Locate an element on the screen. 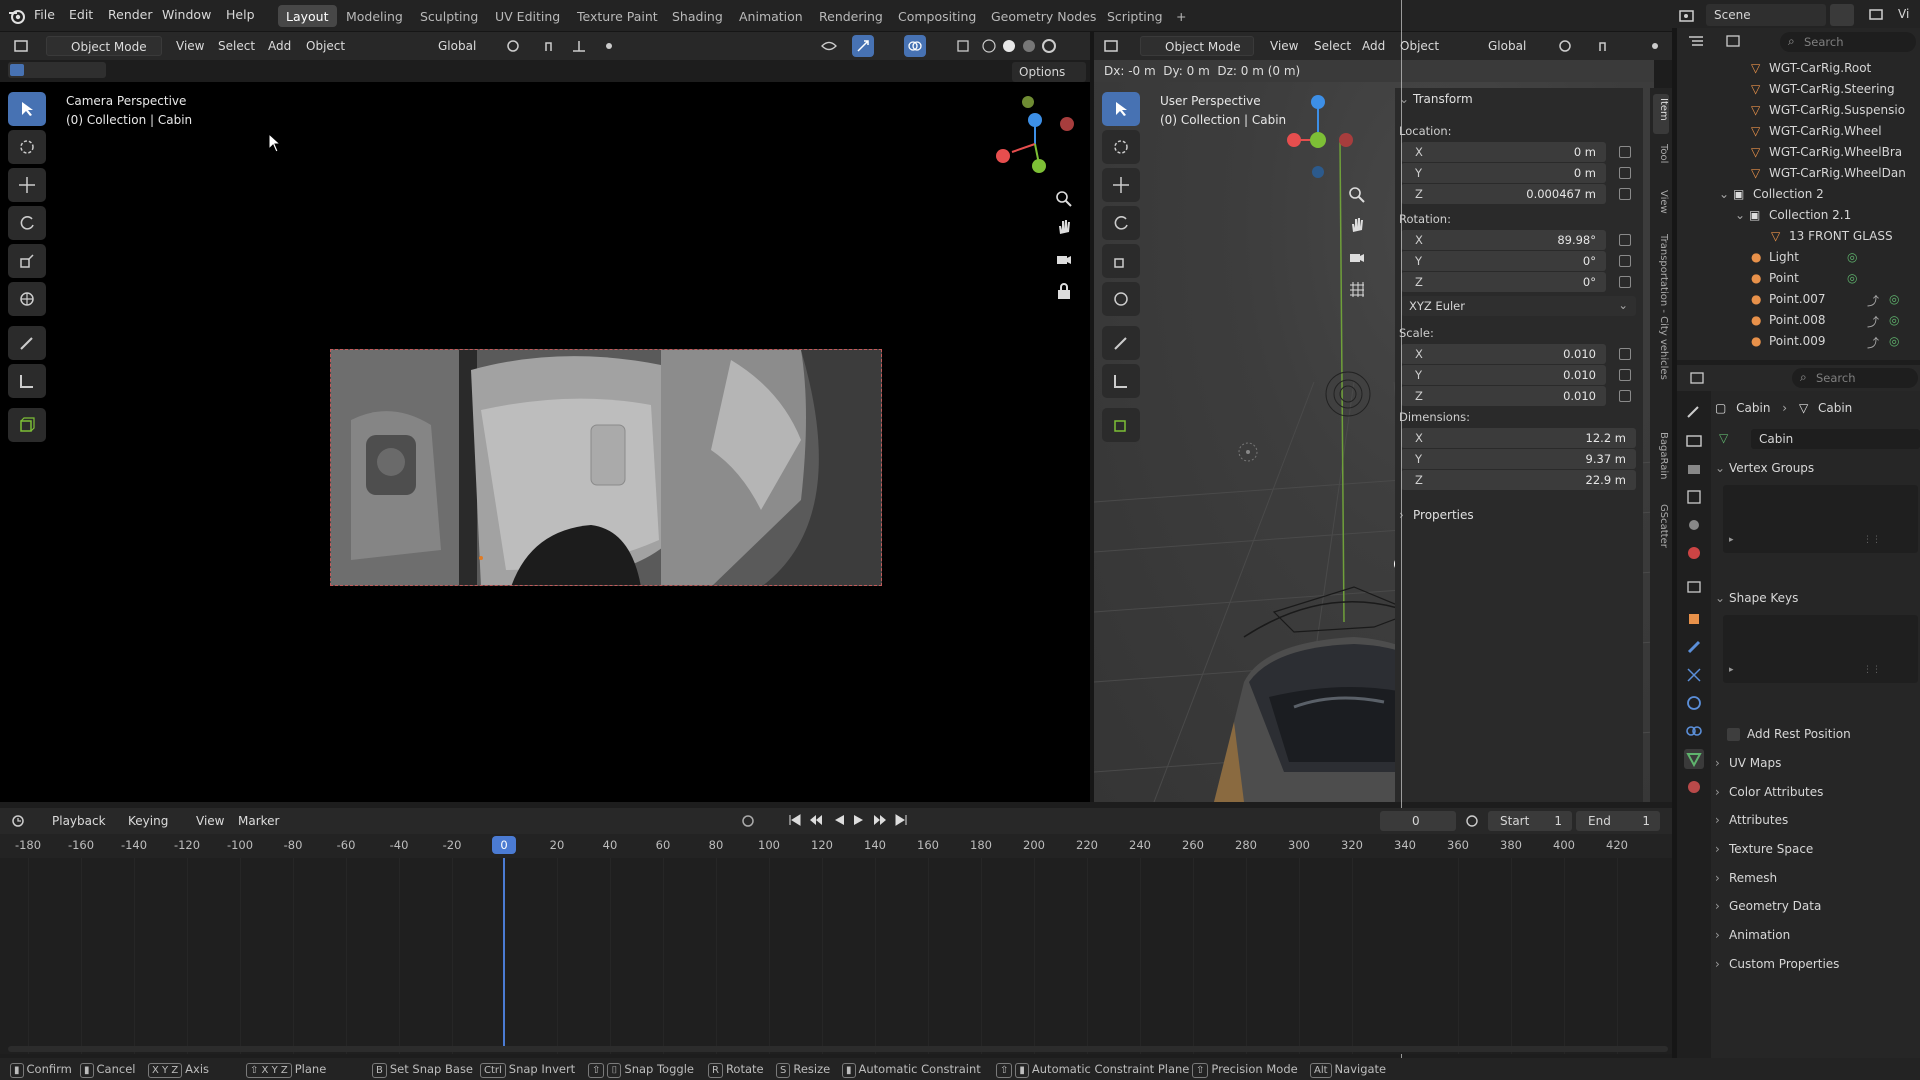 This screenshot has height=1080, width=1920. dimensions-z-field: Z 22.9 m is located at coordinates (1518, 480).